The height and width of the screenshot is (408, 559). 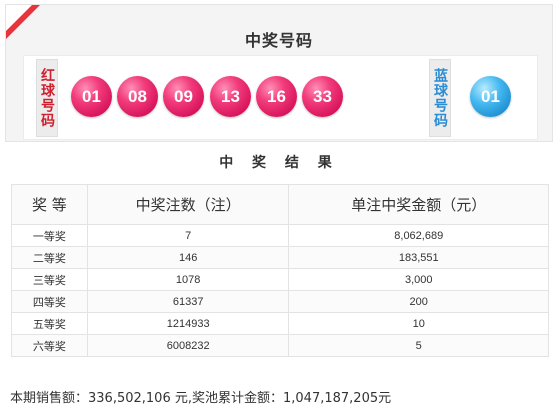 What do you see at coordinates (183, 96) in the screenshot?
I see `red-ball: 09` at bounding box center [183, 96].